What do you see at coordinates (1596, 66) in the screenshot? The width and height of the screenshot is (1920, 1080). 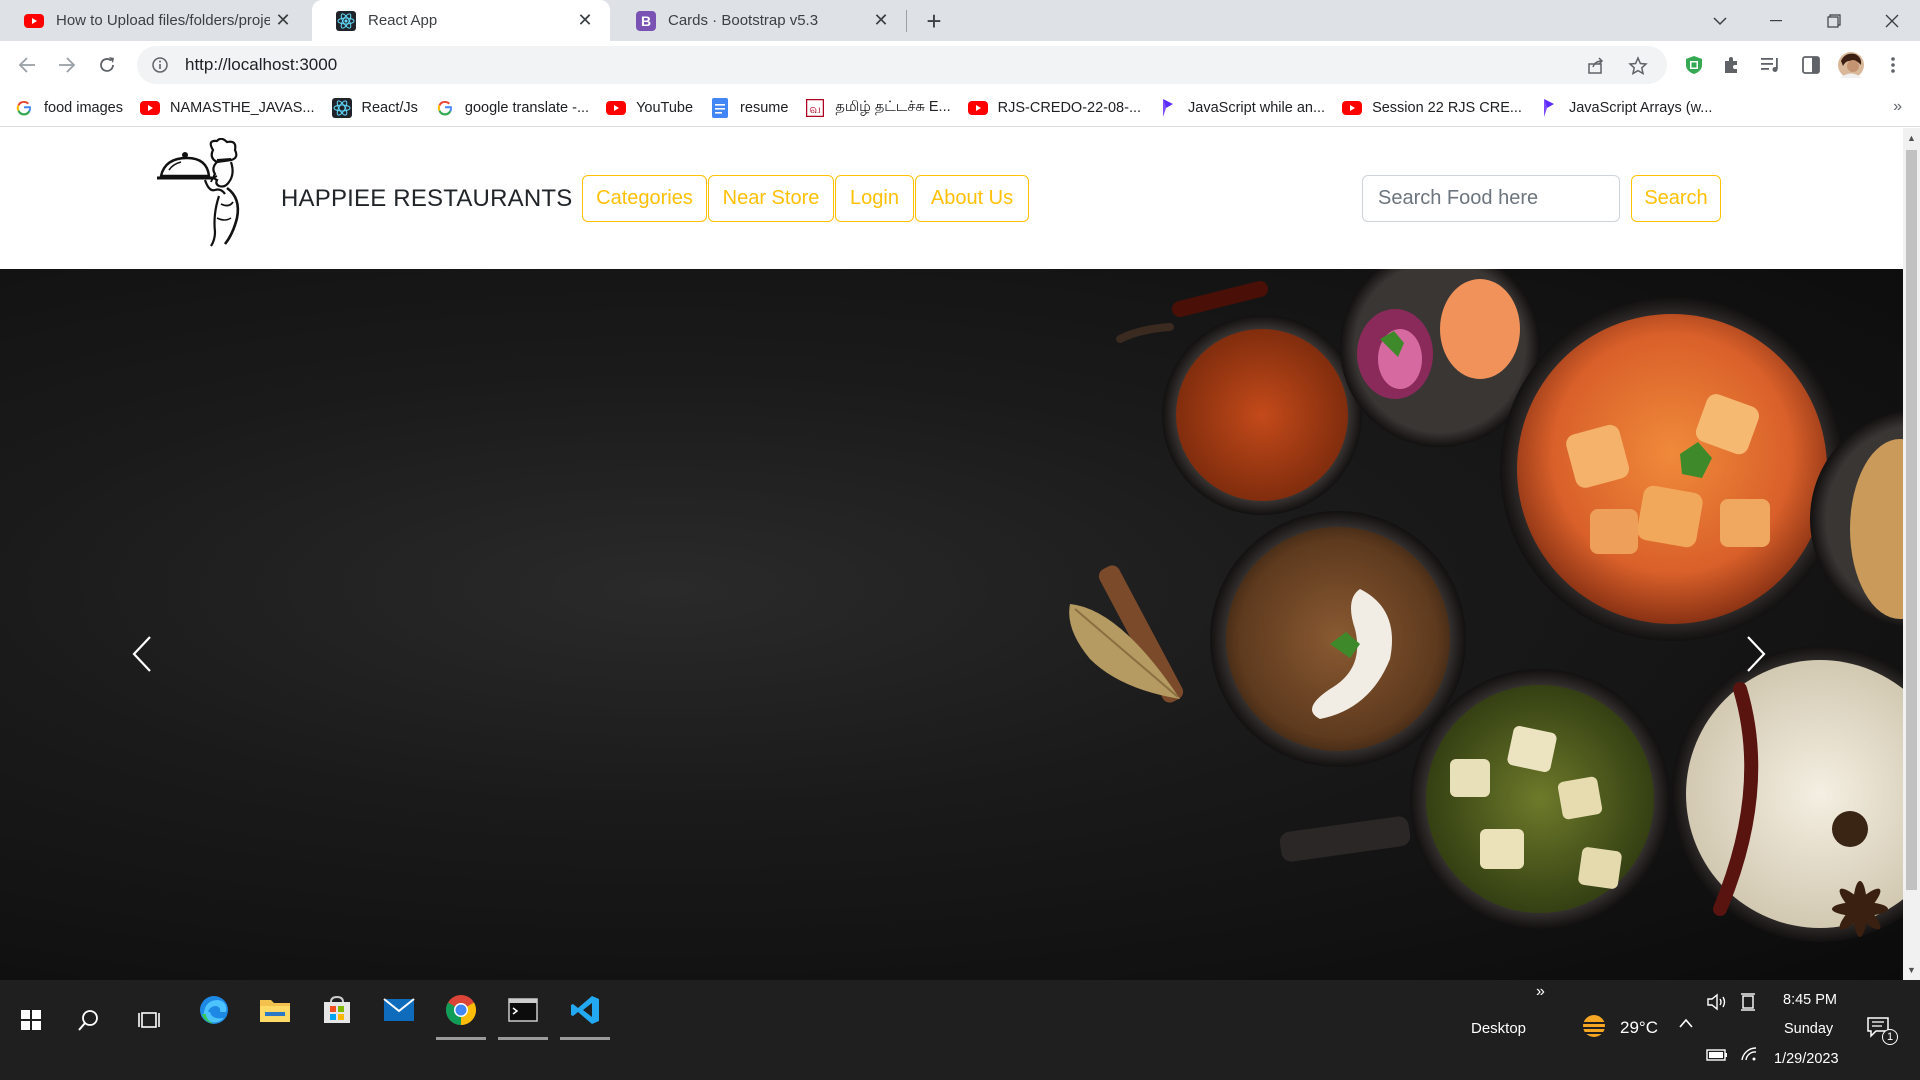 I see `share-icon` at bounding box center [1596, 66].